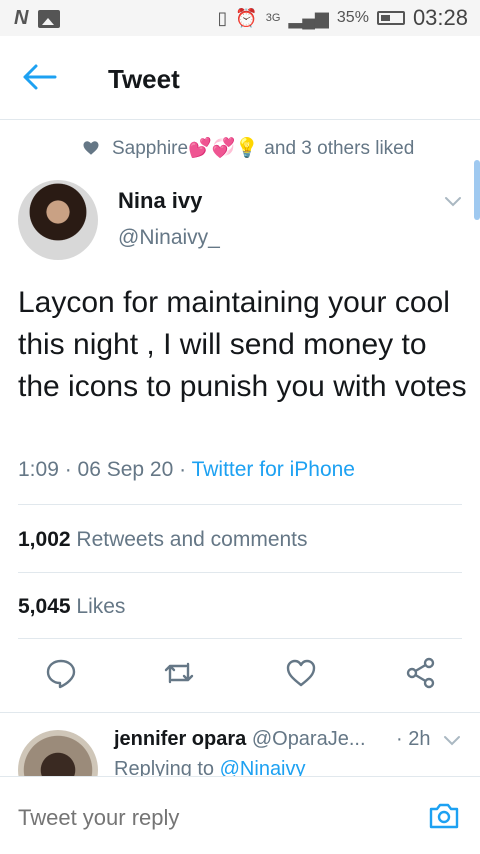  I want to click on comment-icon, so click(61, 673).